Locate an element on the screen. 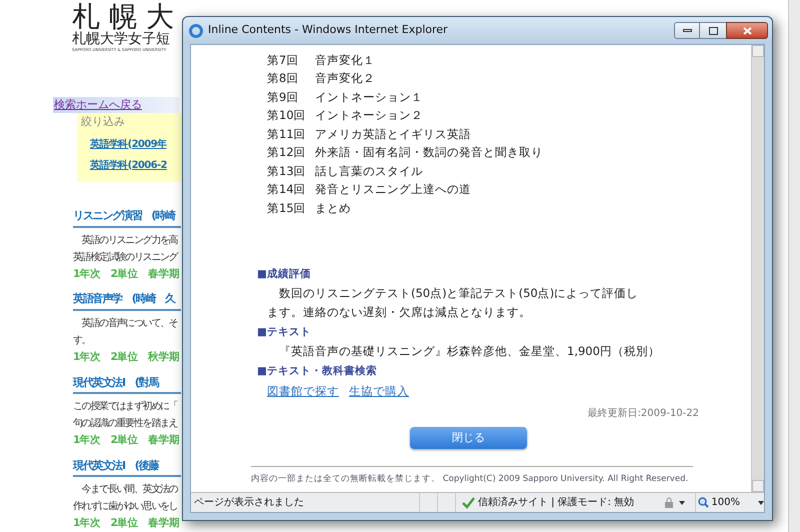  status-message: ページが表示されました is located at coordinates (249, 503).